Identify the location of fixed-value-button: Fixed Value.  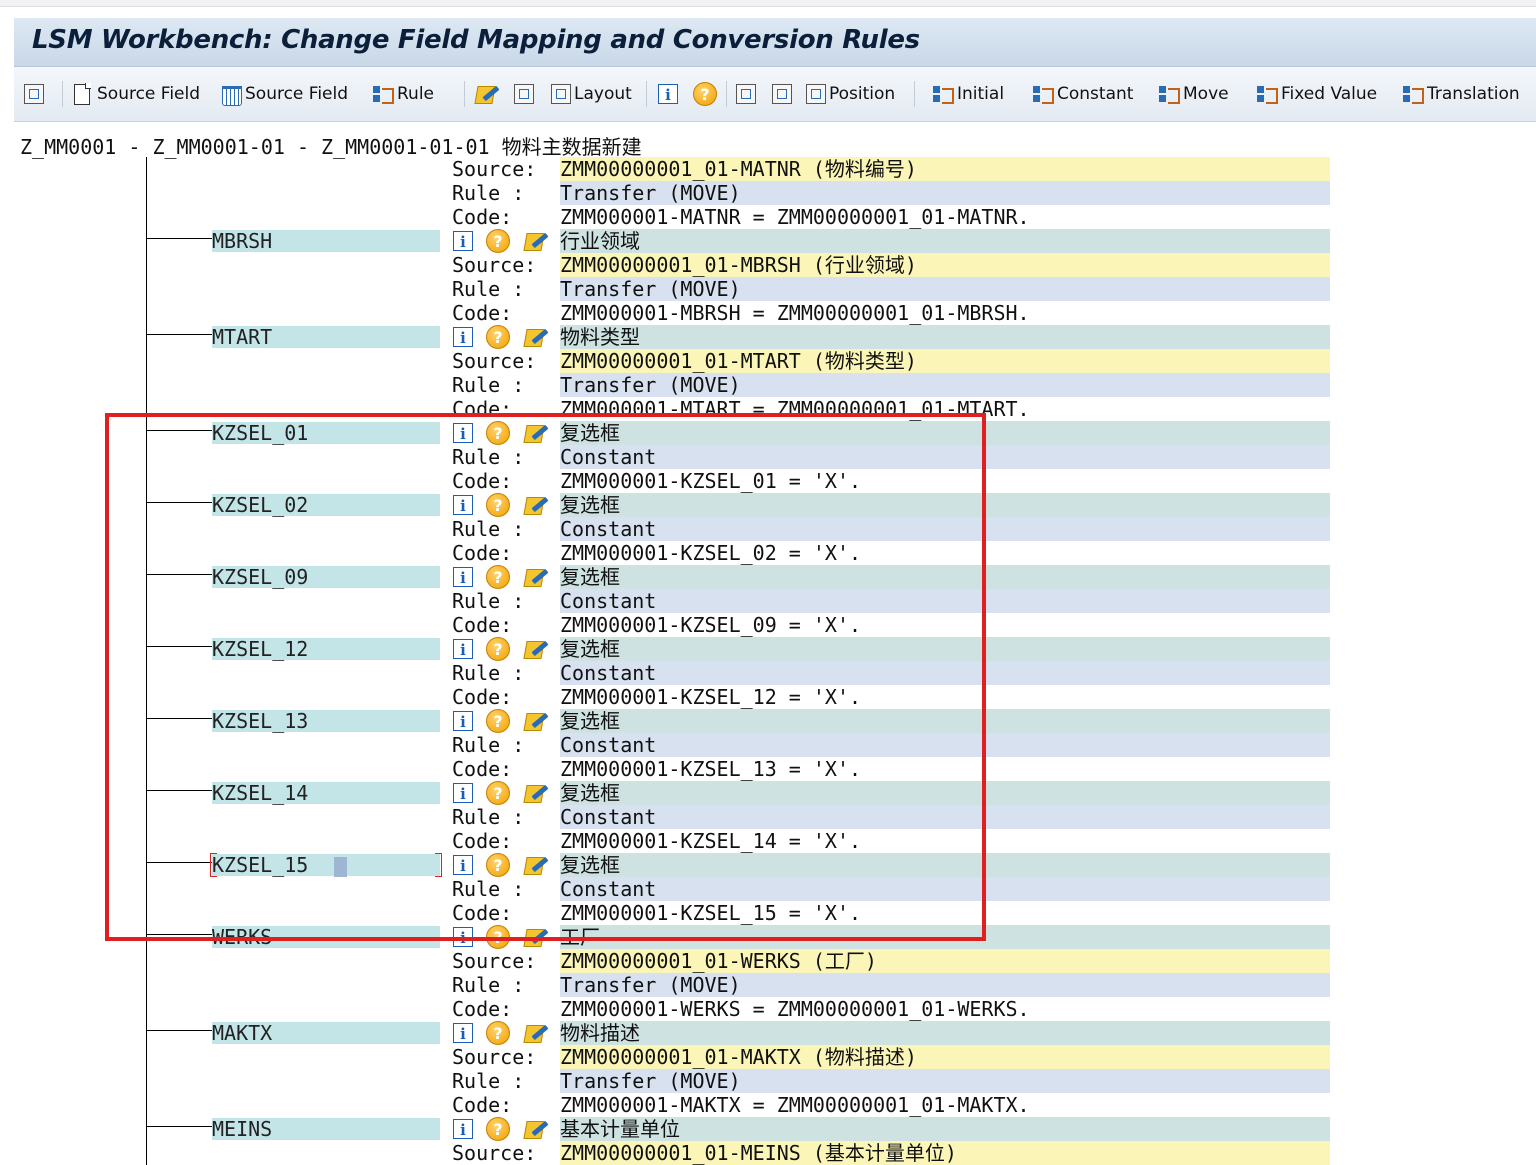
(1316, 94).